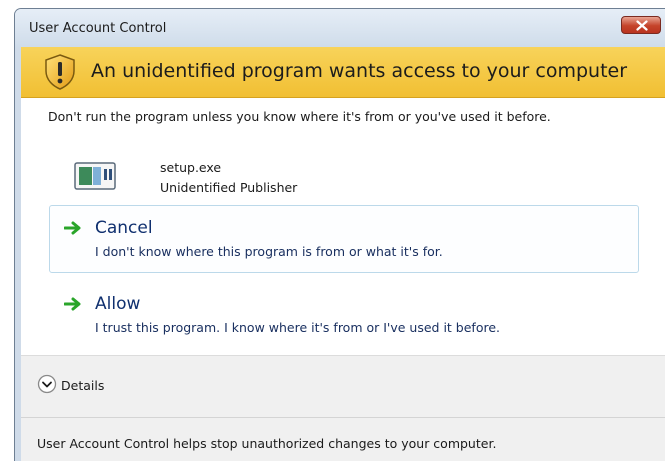 The image size is (665, 461). I want to click on details-bar: Details, so click(343, 386).